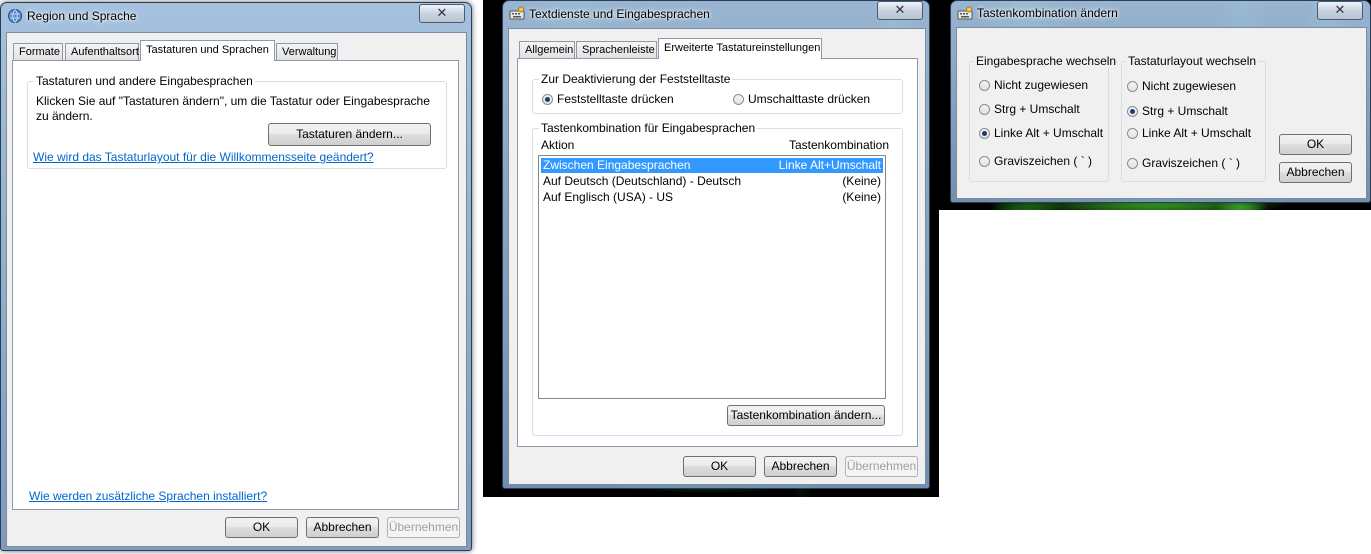 This screenshot has height=554, width=1371. I want to click on tab-sprachenleiste: Sprachenleiste, so click(616, 50).